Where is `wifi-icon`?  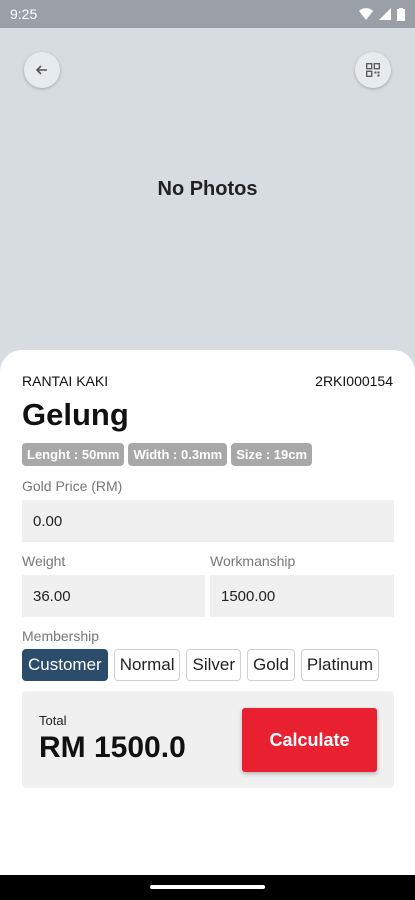 wifi-icon is located at coordinates (366, 14).